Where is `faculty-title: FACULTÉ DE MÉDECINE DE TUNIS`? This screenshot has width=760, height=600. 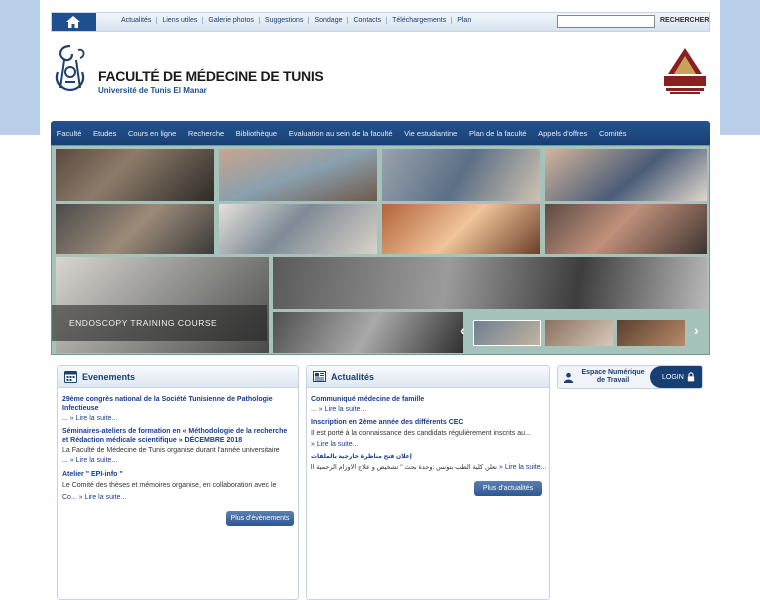 faculty-title: FACULTÉ DE MÉDECINE DE TUNIS is located at coordinates (211, 76).